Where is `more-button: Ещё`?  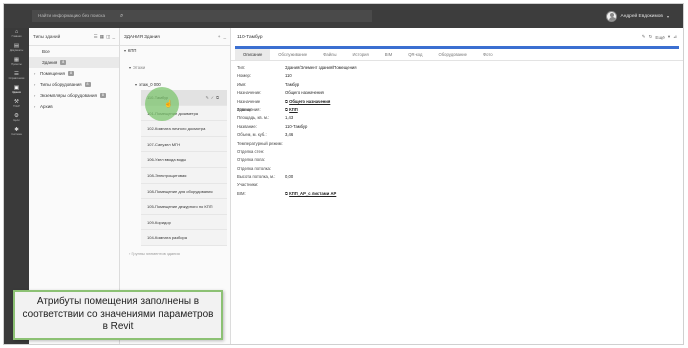
more-button: Ещё is located at coordinates (659, 37).